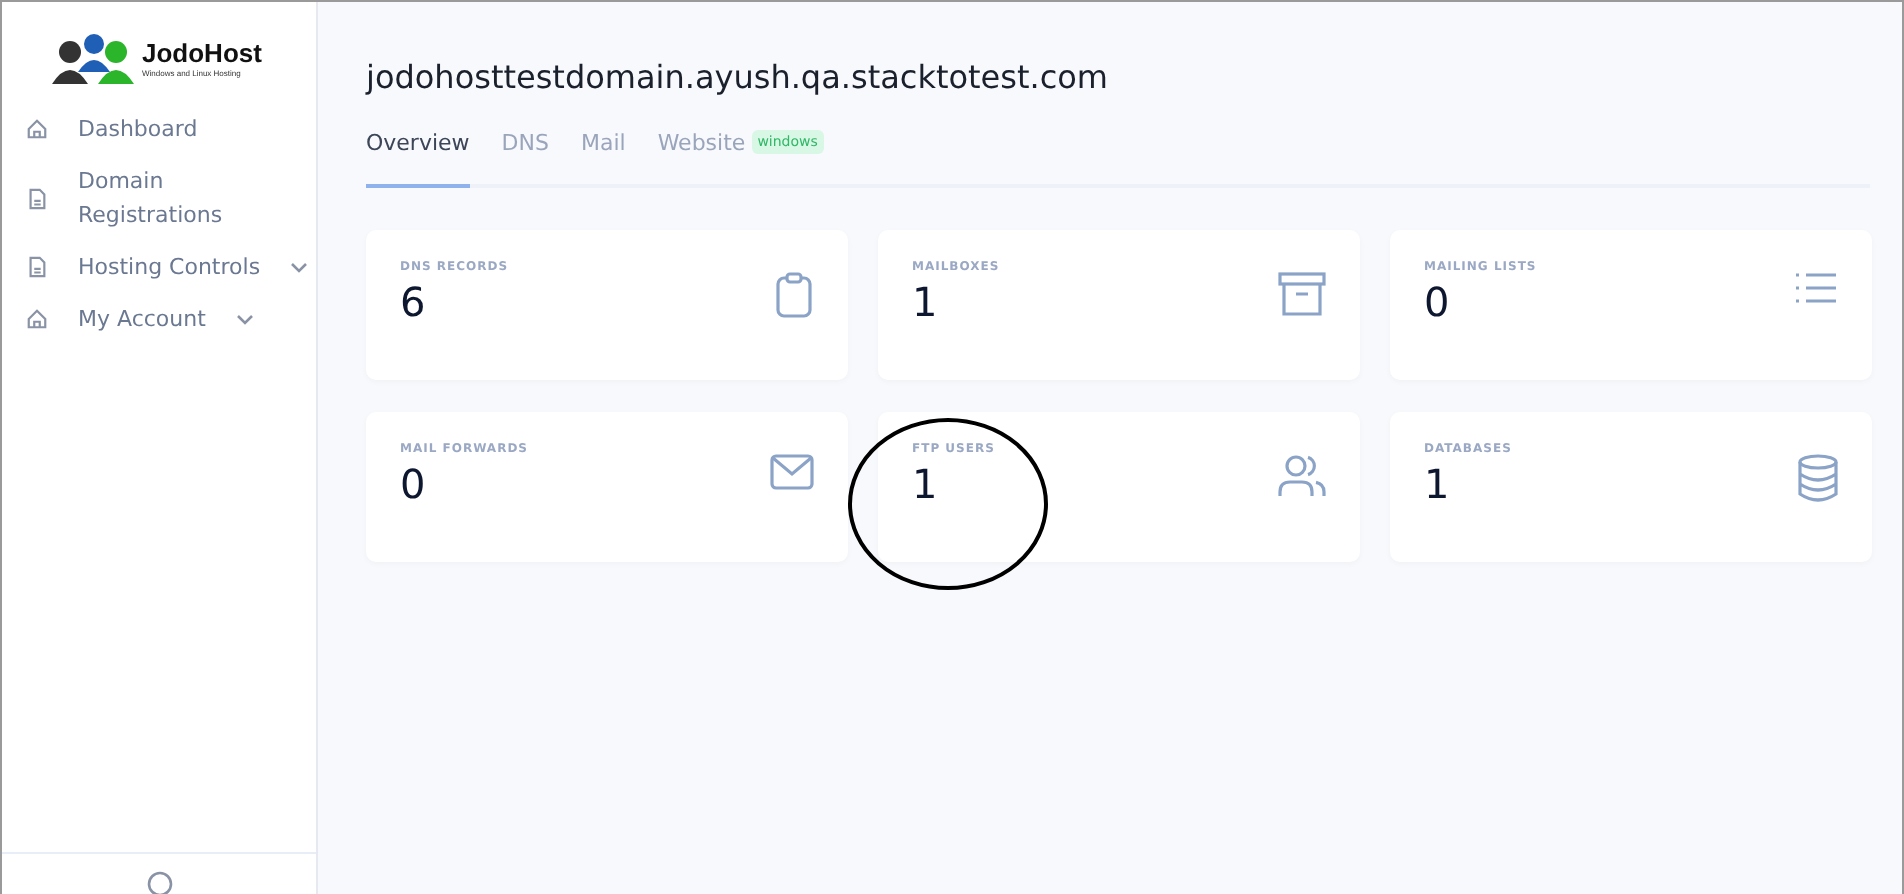 The width and height of the screenshot is (1904, 894). What do you see at coordinates (603, 156) in the screenshot?
I see `tab: Mail` at bounding box center [603, 156].